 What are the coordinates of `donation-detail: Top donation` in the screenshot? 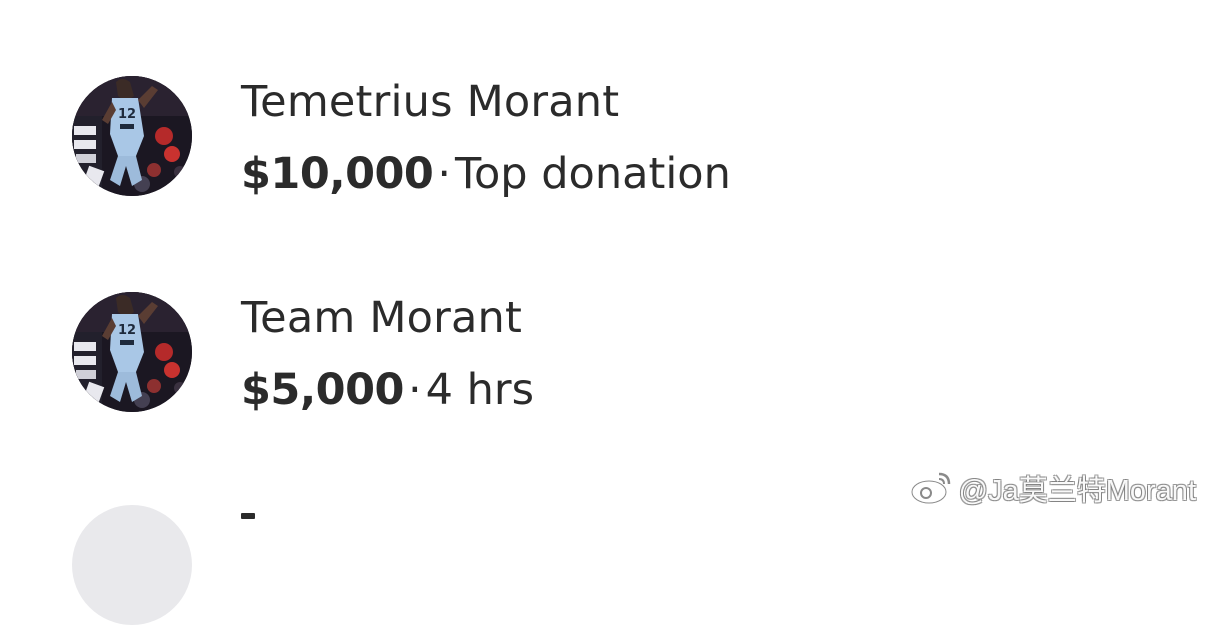 It's located at (593, 174).